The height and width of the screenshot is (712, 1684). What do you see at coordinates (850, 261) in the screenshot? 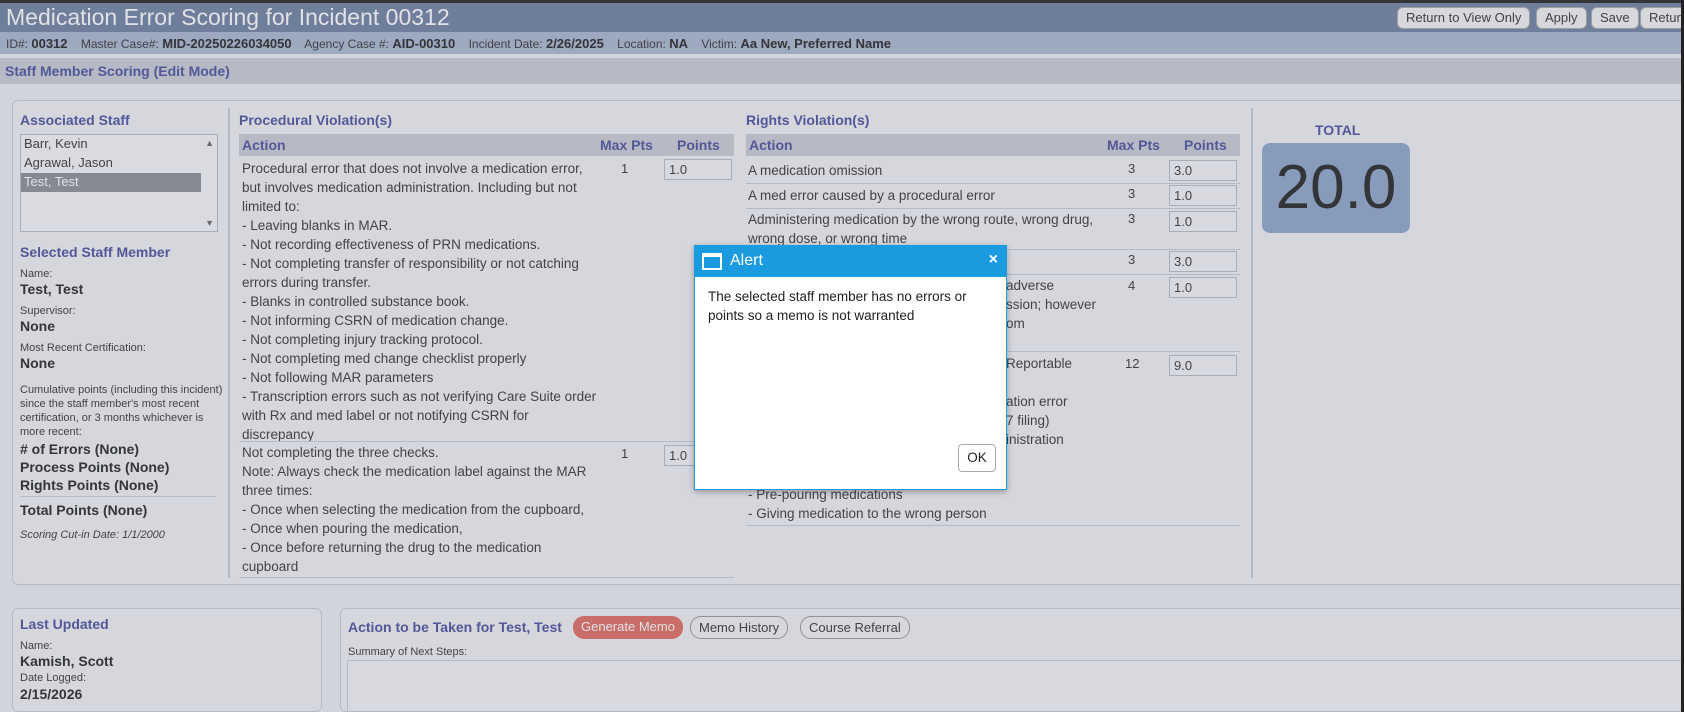
I see `dialog-header: Alert ×` at bounding box center [850, 261].